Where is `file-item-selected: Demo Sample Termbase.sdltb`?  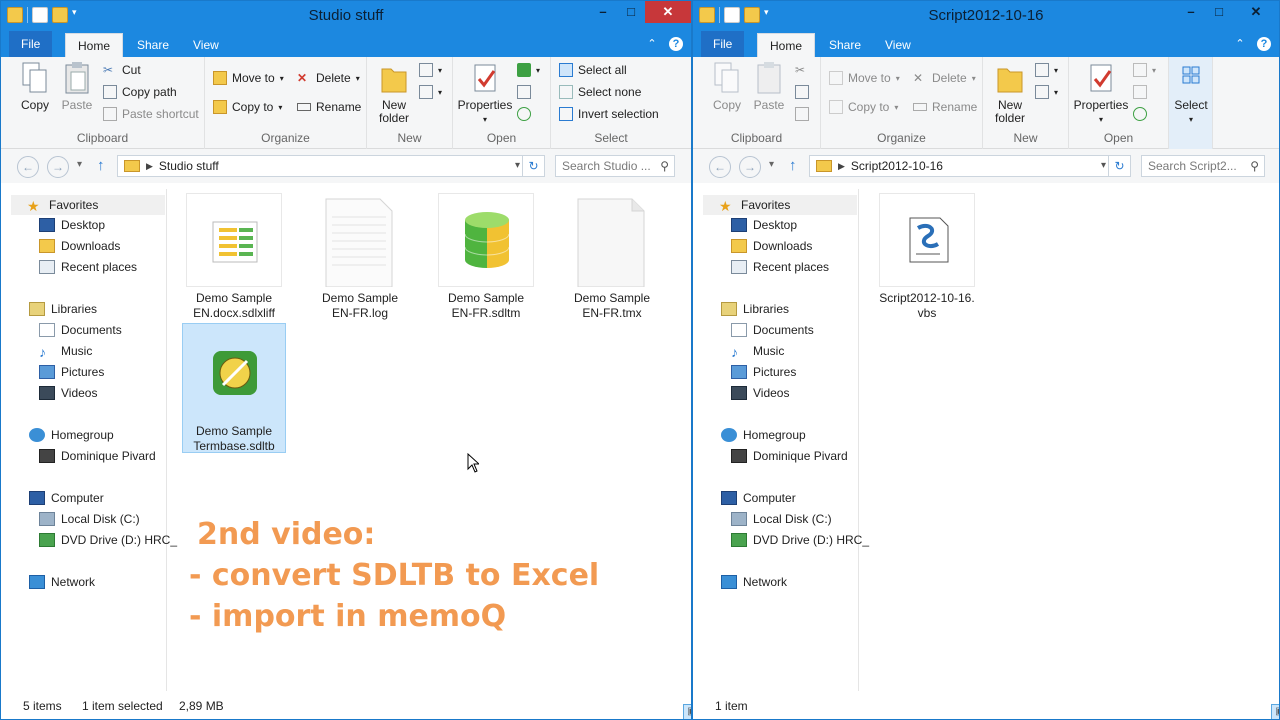
file-item-selected: Demo Sample Termbase.sdltb is located at coordinates (234, 388).